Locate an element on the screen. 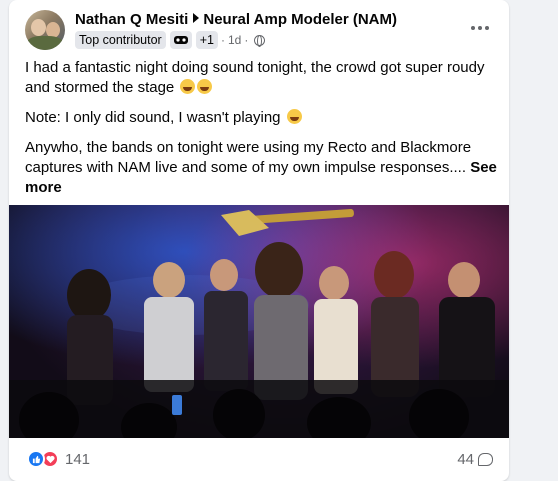  community-badge-icon is located at coordinates (180, 40).